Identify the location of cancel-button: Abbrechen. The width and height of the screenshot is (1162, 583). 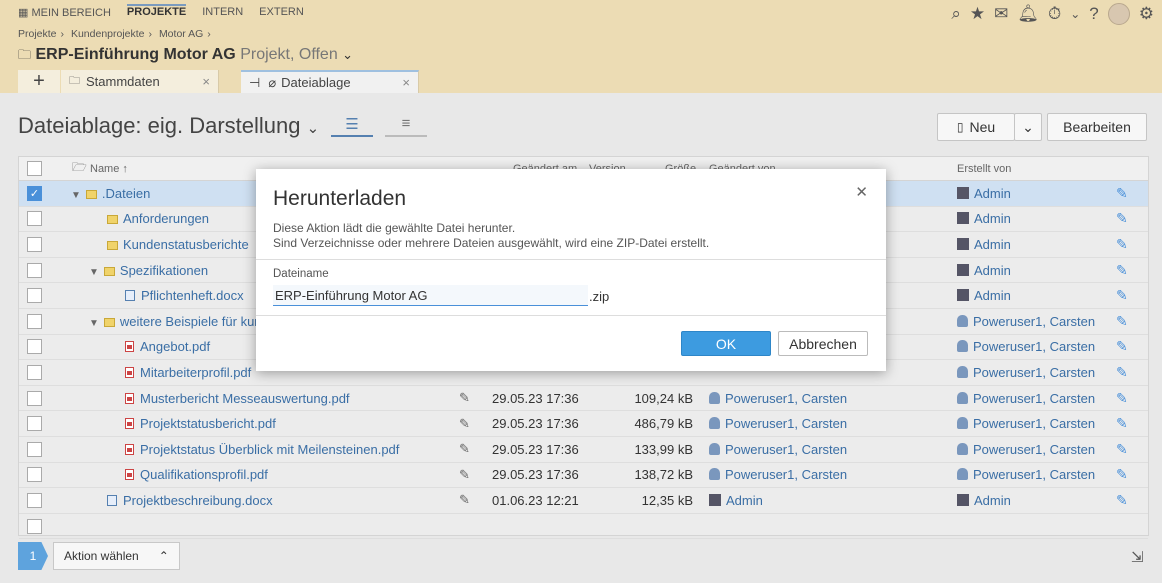
(823, 343).